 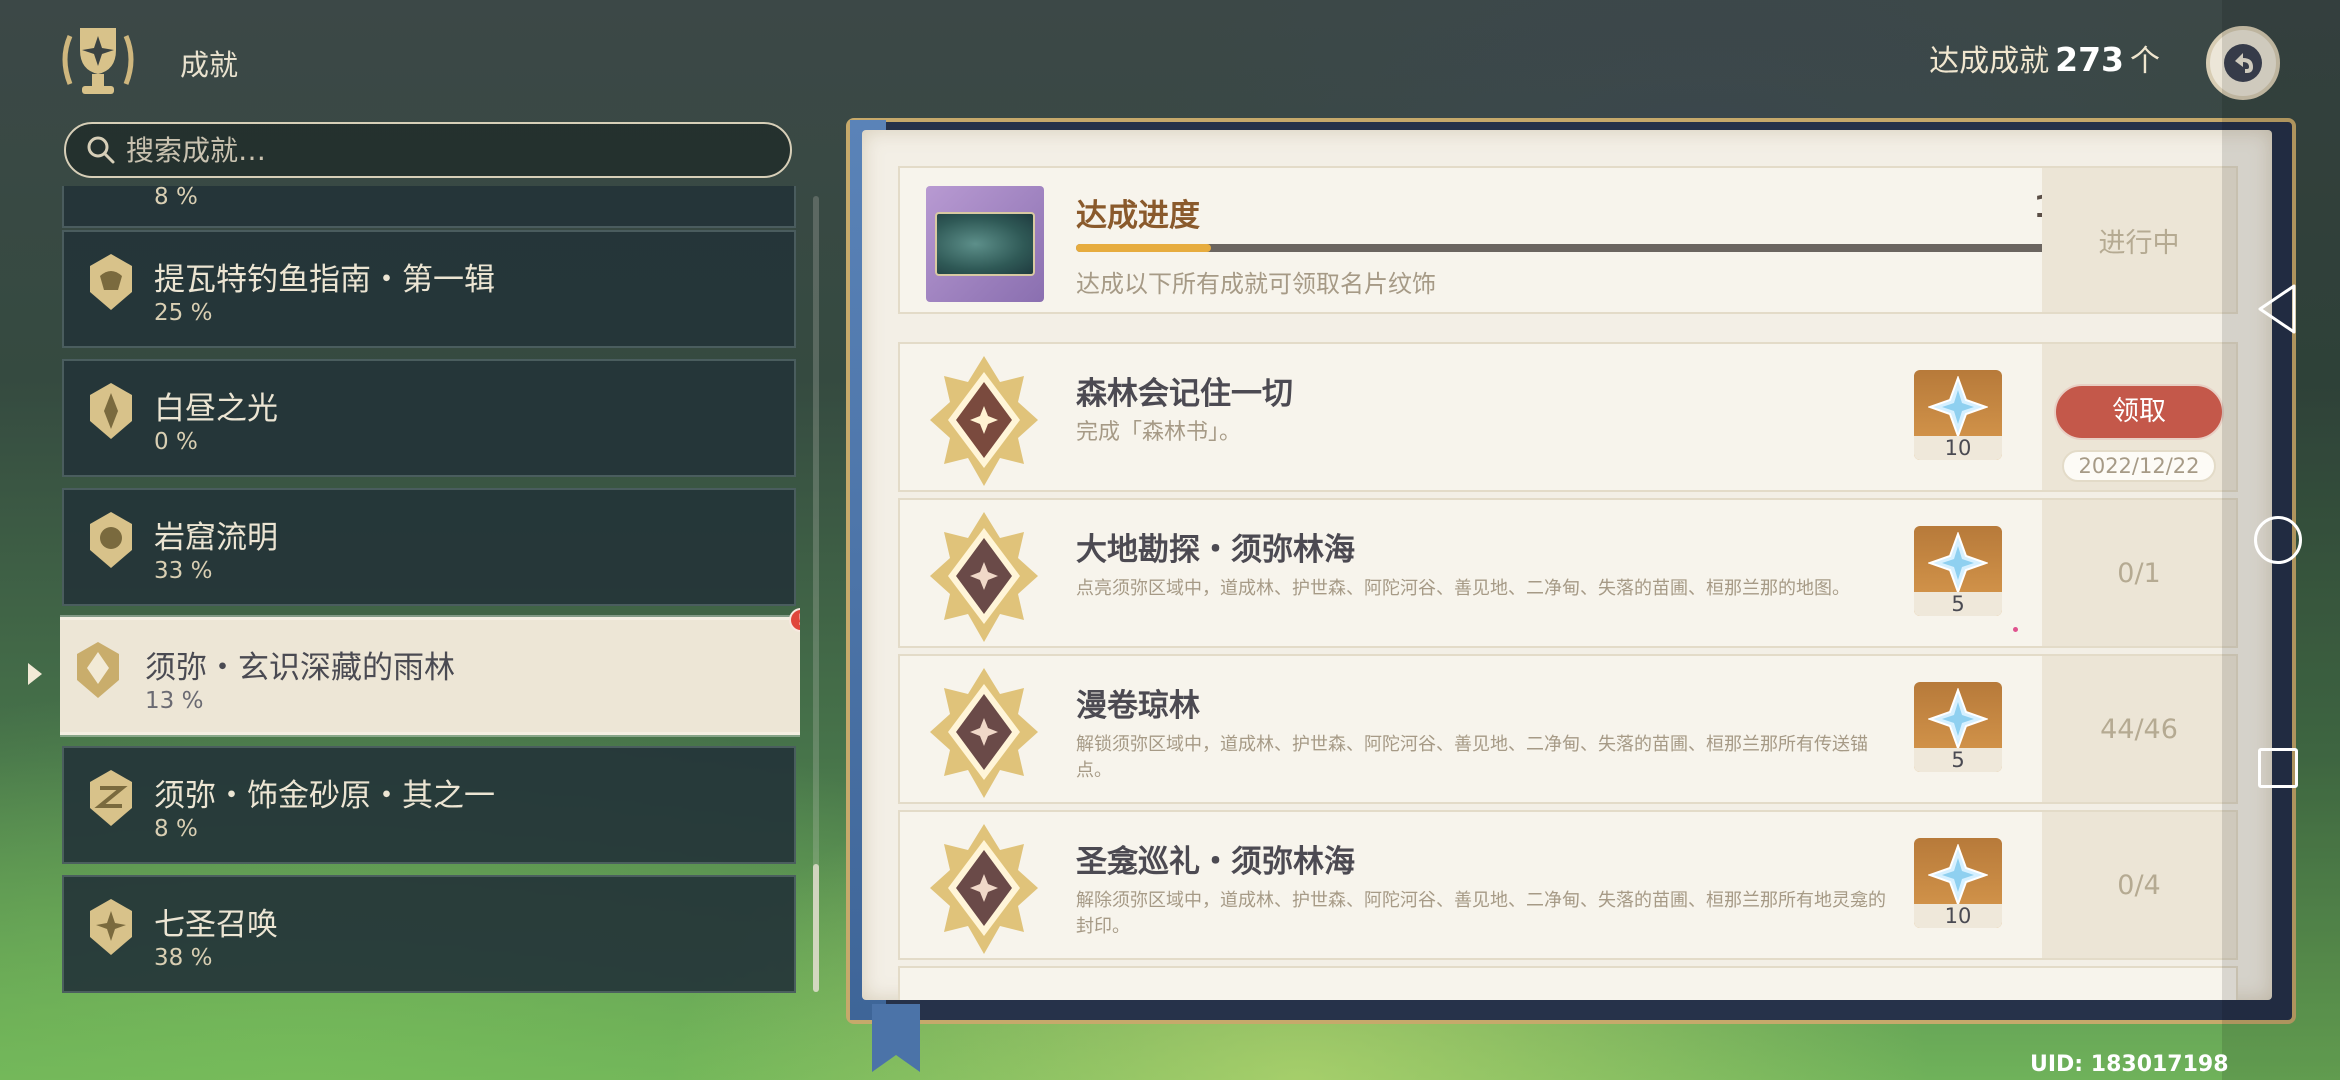 I want to click on progress-bar, so click(x=1596, y=248).